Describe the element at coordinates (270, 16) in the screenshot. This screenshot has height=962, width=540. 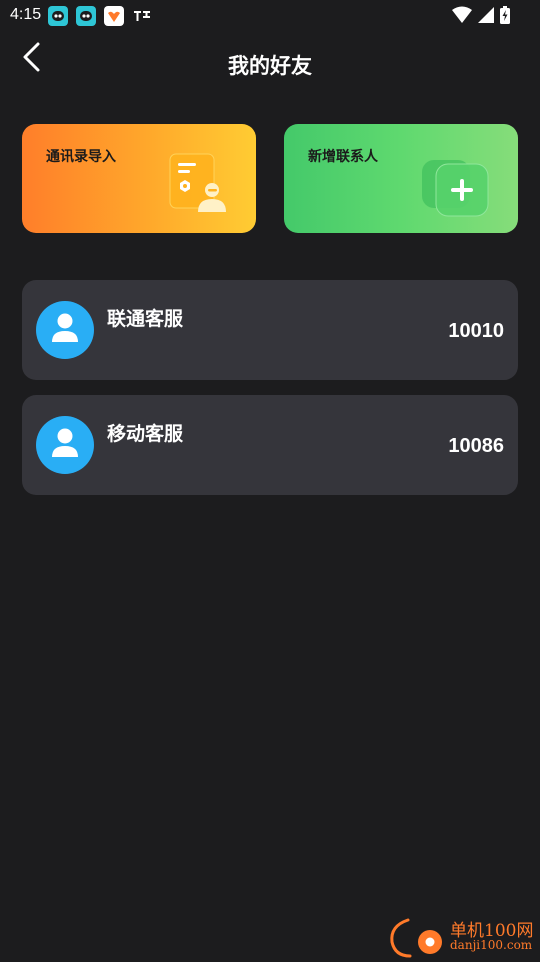
I see `status-bar: 4:15` at that location.